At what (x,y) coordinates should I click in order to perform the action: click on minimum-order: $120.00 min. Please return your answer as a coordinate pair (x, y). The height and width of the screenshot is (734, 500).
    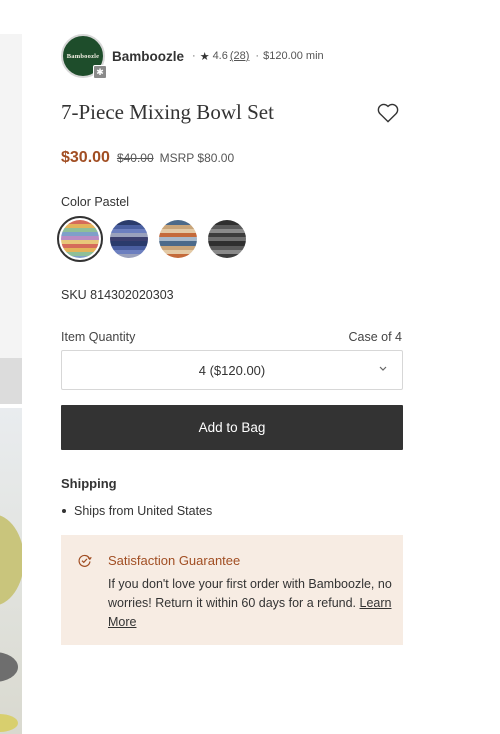
    Looking at the image, I should click on (293, 56).